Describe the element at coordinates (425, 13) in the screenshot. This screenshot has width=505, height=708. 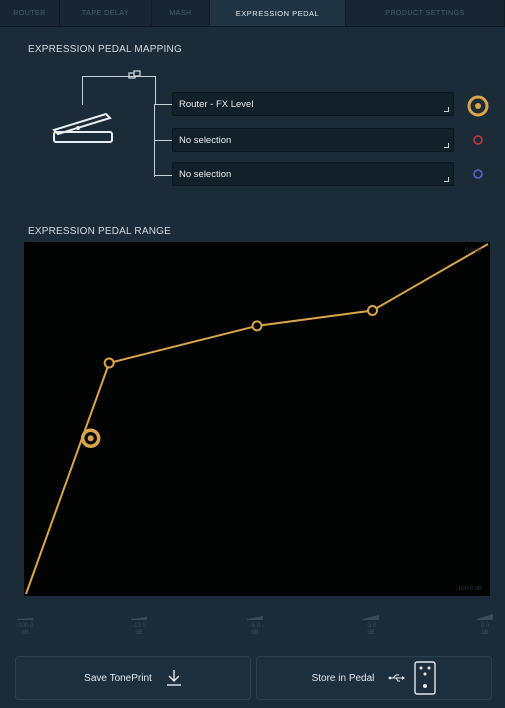
I see `tab-product-settings: PRODUCT SETTINGS` at that location.